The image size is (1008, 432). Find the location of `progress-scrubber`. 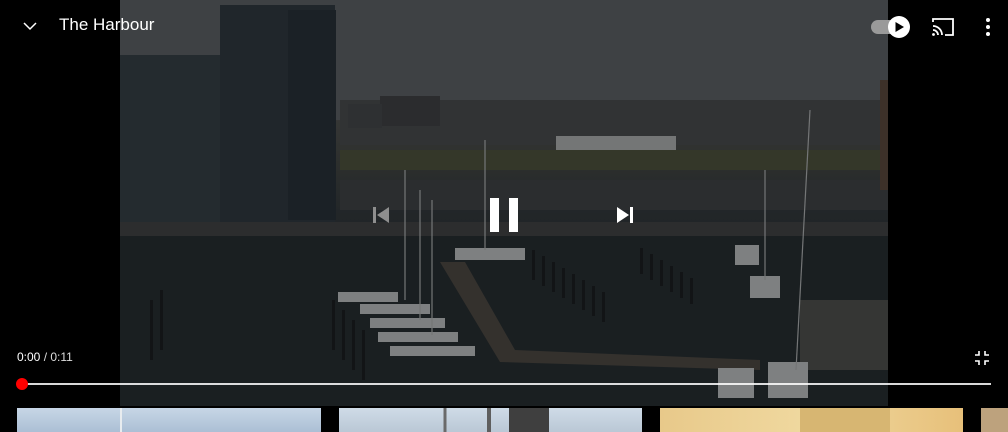

progress-scrubber is located at coordinates (22, 384).